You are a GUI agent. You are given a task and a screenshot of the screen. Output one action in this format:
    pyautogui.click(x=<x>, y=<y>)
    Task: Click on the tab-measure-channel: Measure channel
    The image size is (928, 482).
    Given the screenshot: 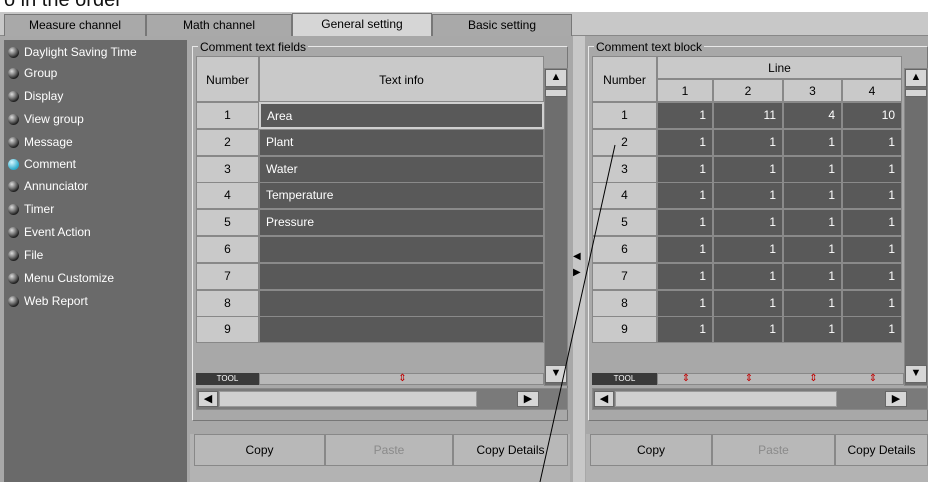 What is the action you would take?
    pyautogui.click(x=75, y=25)
    